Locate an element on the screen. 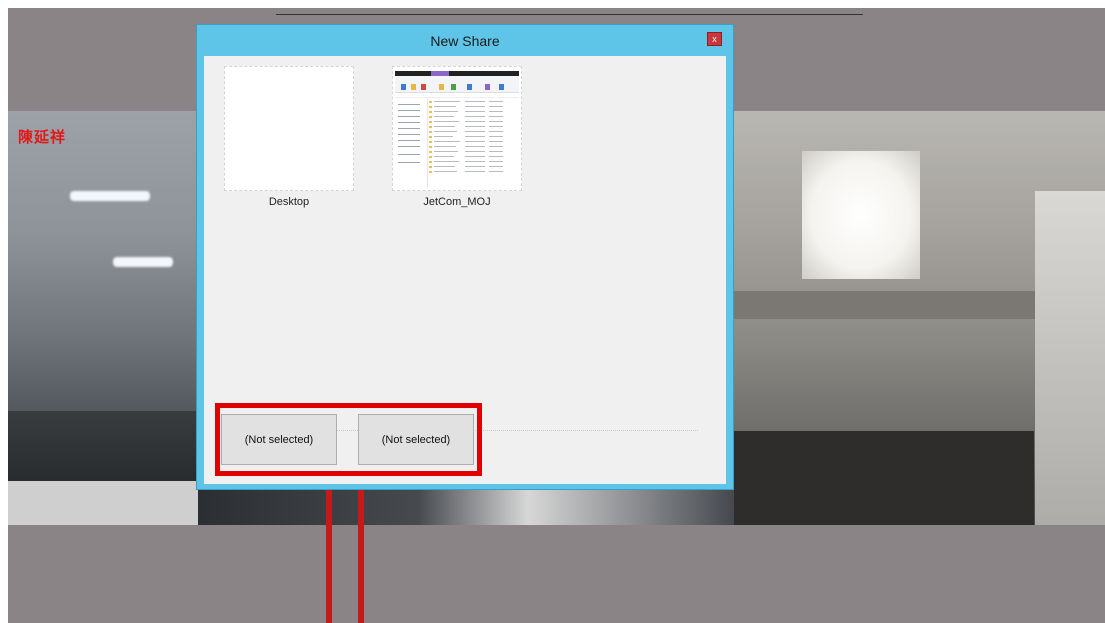  source-thumbnail-jetcom is located at coordinates (457, 128).